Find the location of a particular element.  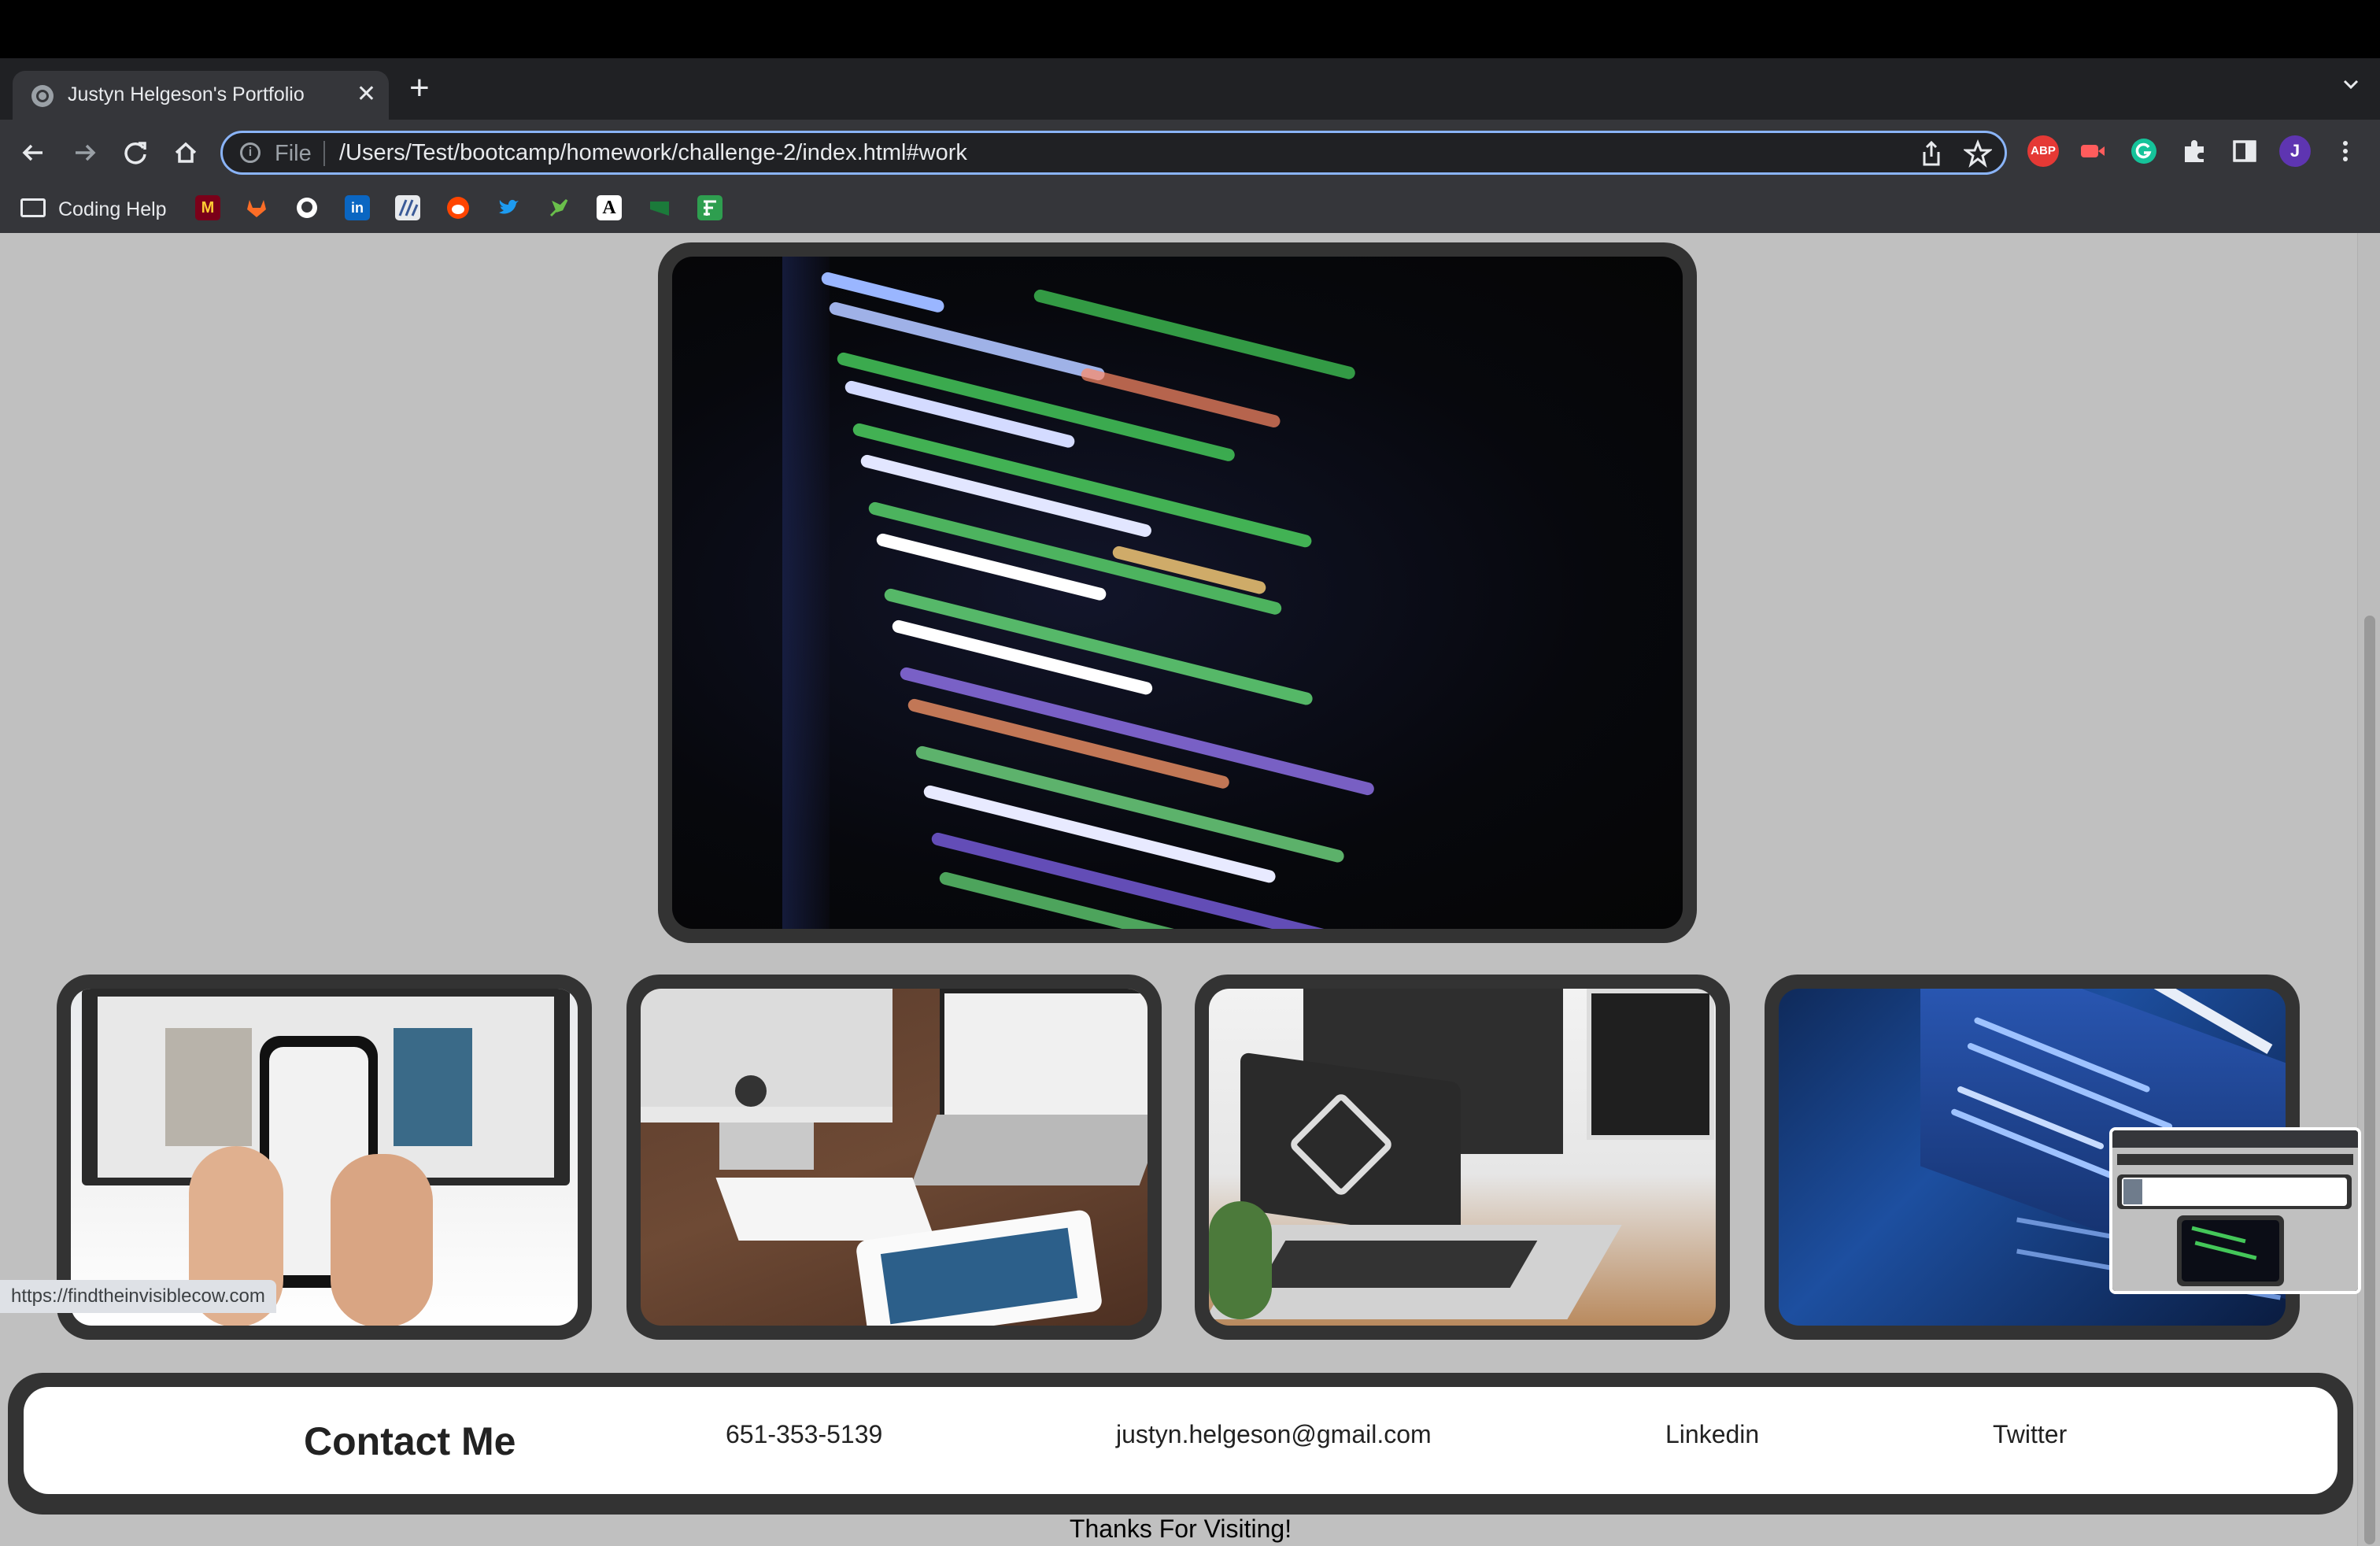

thanks-message: Thanks For Visiting! is located at coordinates (1180, 1529).